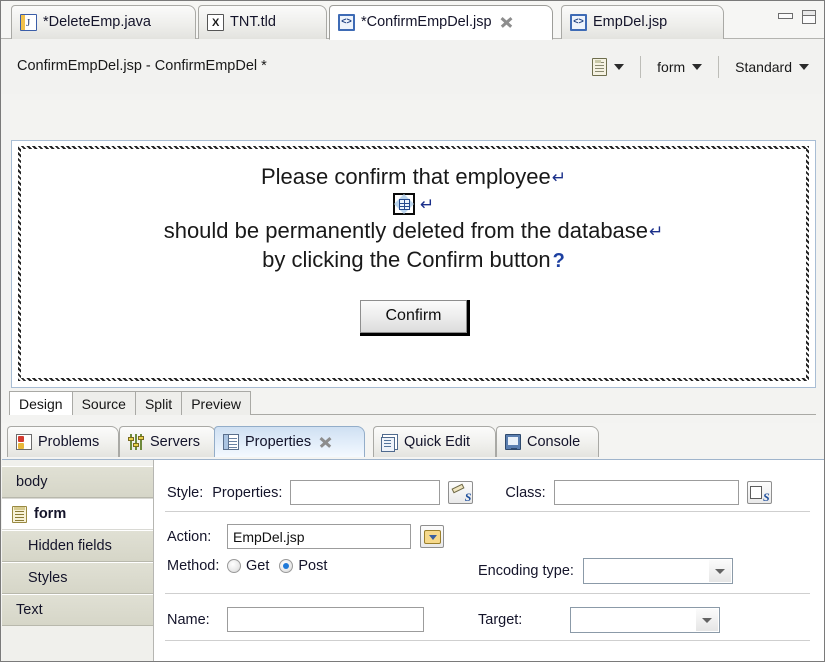  Describe the element at coordinates (645, 620) in the screenshot. I see `target-select` at that location.